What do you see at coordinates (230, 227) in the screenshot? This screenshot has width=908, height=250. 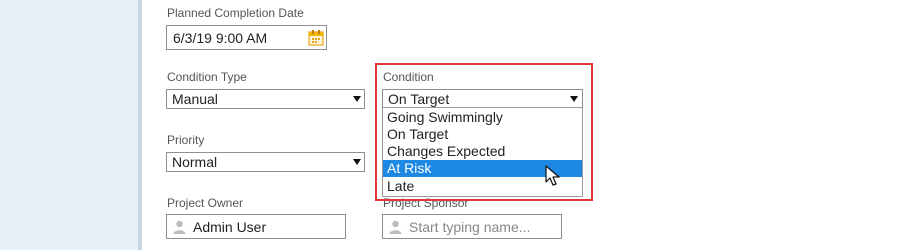 I see `project-owner-value: Admin User` at bounding box center [230, 227].